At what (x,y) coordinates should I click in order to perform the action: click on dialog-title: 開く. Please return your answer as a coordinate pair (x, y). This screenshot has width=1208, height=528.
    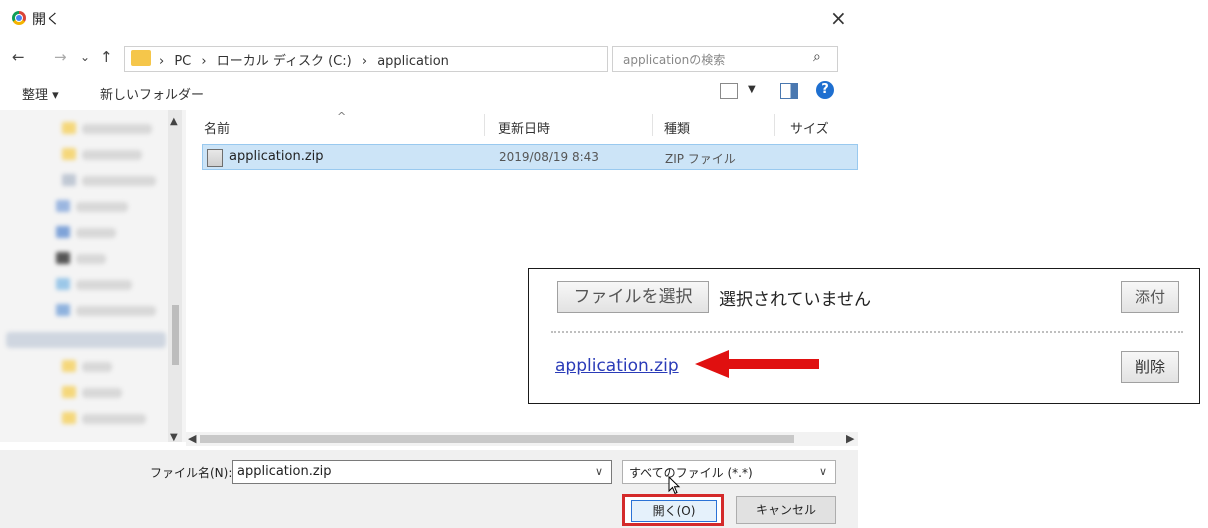
    Looking at the image, I should click on (46, 20).